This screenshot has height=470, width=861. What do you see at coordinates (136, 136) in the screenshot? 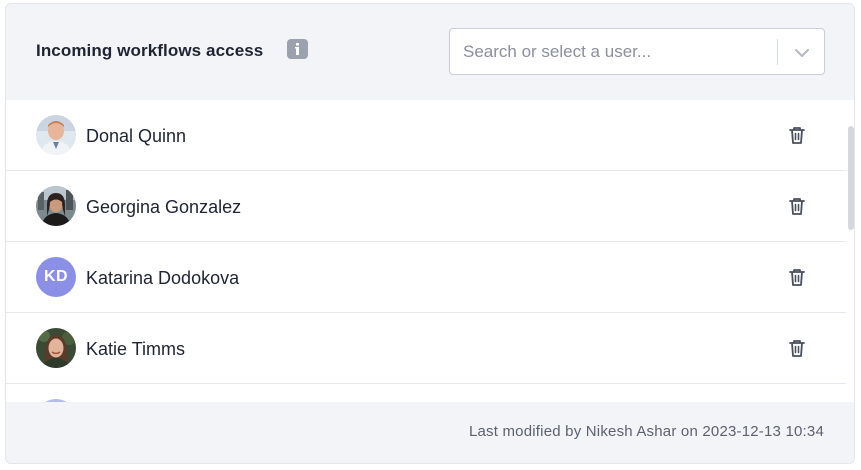
I see `user-name: Donal Quinn` at bounding box center [136, 136].